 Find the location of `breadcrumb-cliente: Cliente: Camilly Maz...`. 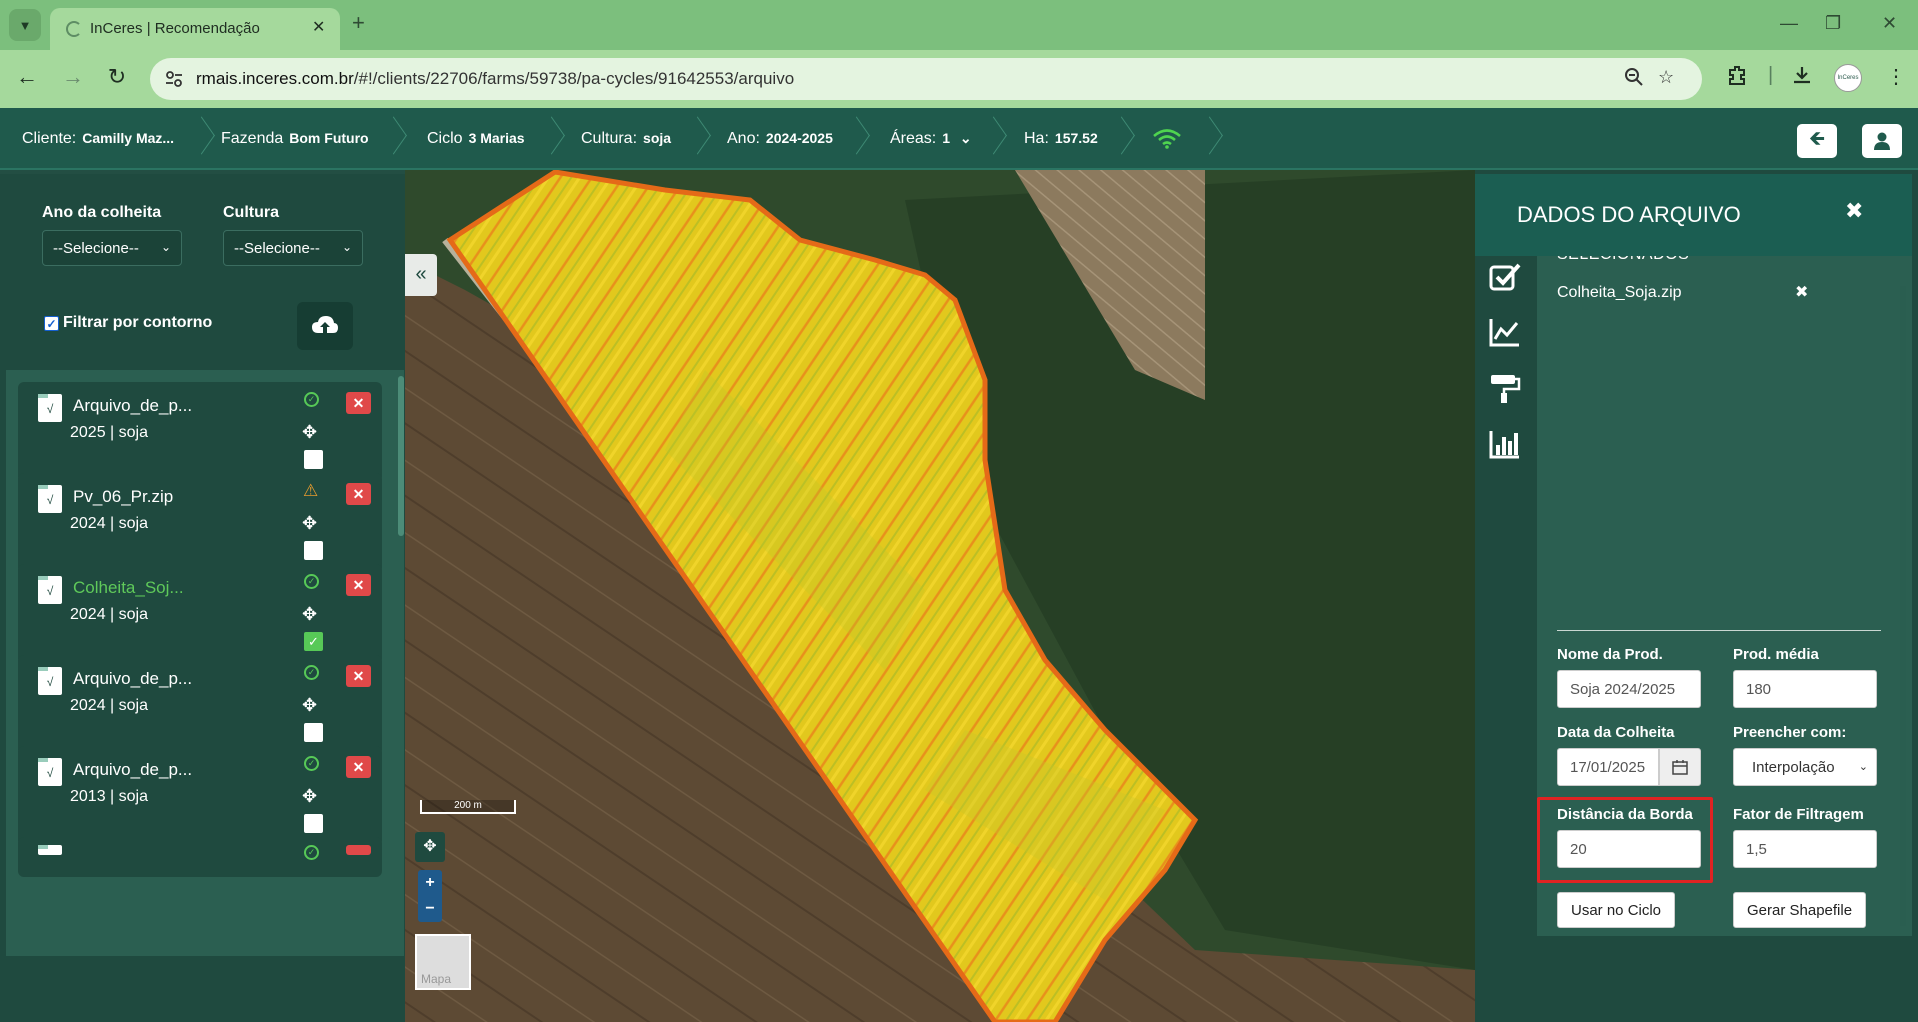

breadcrumb-cliente: Cliente: Camilly Maz... is located at coordinates (98, 139).